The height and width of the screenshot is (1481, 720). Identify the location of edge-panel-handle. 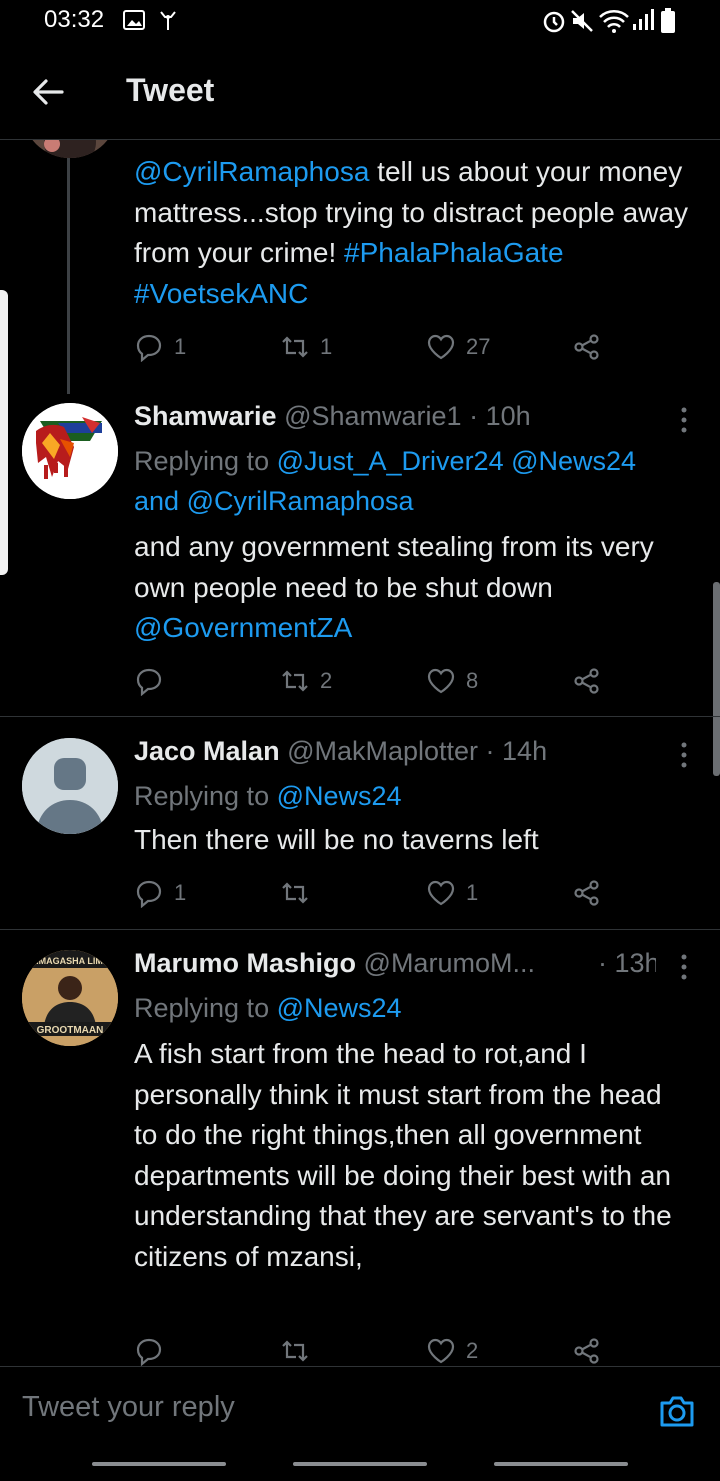
(4, 432).